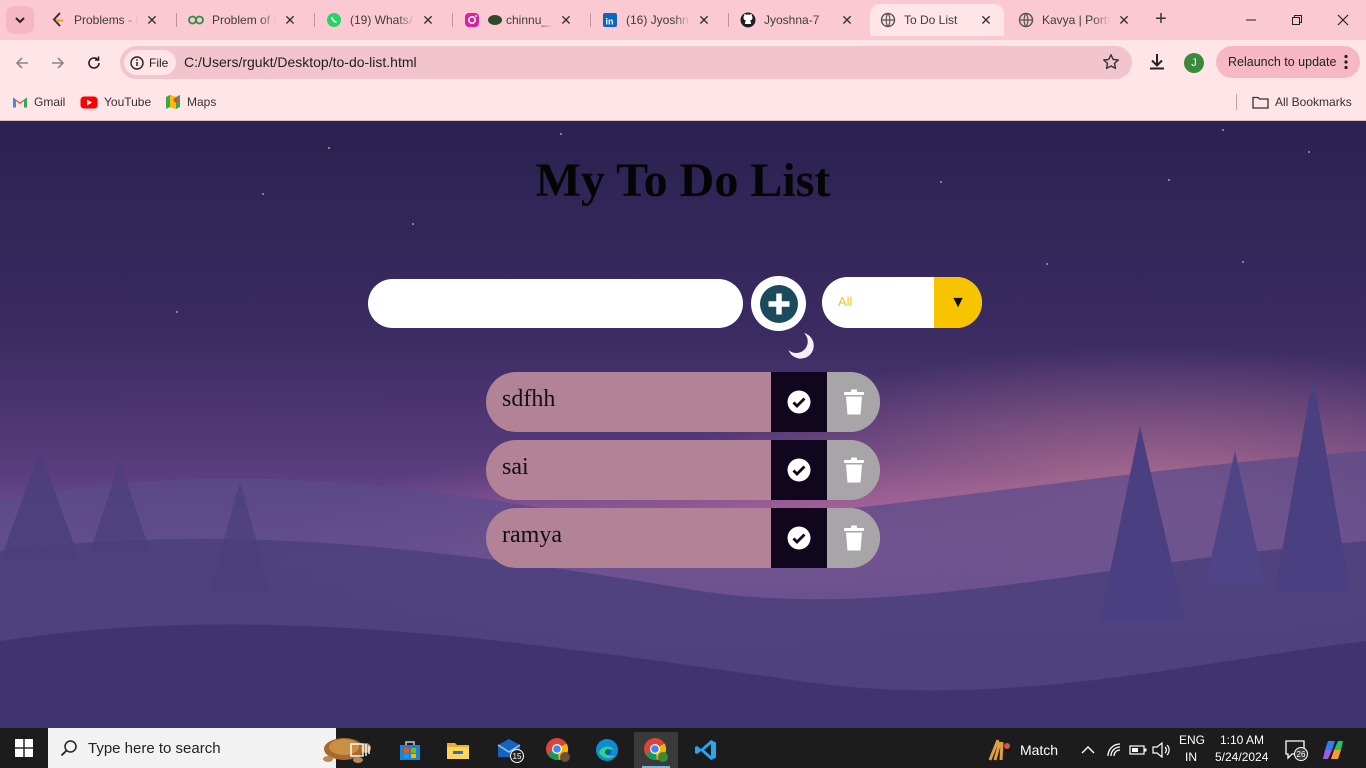 The image size is (1366, 768). Describe the element at coordinates (1302, 102) in the screenshot. I see `all-bookmarks-button: All Bookmarks` at that location.